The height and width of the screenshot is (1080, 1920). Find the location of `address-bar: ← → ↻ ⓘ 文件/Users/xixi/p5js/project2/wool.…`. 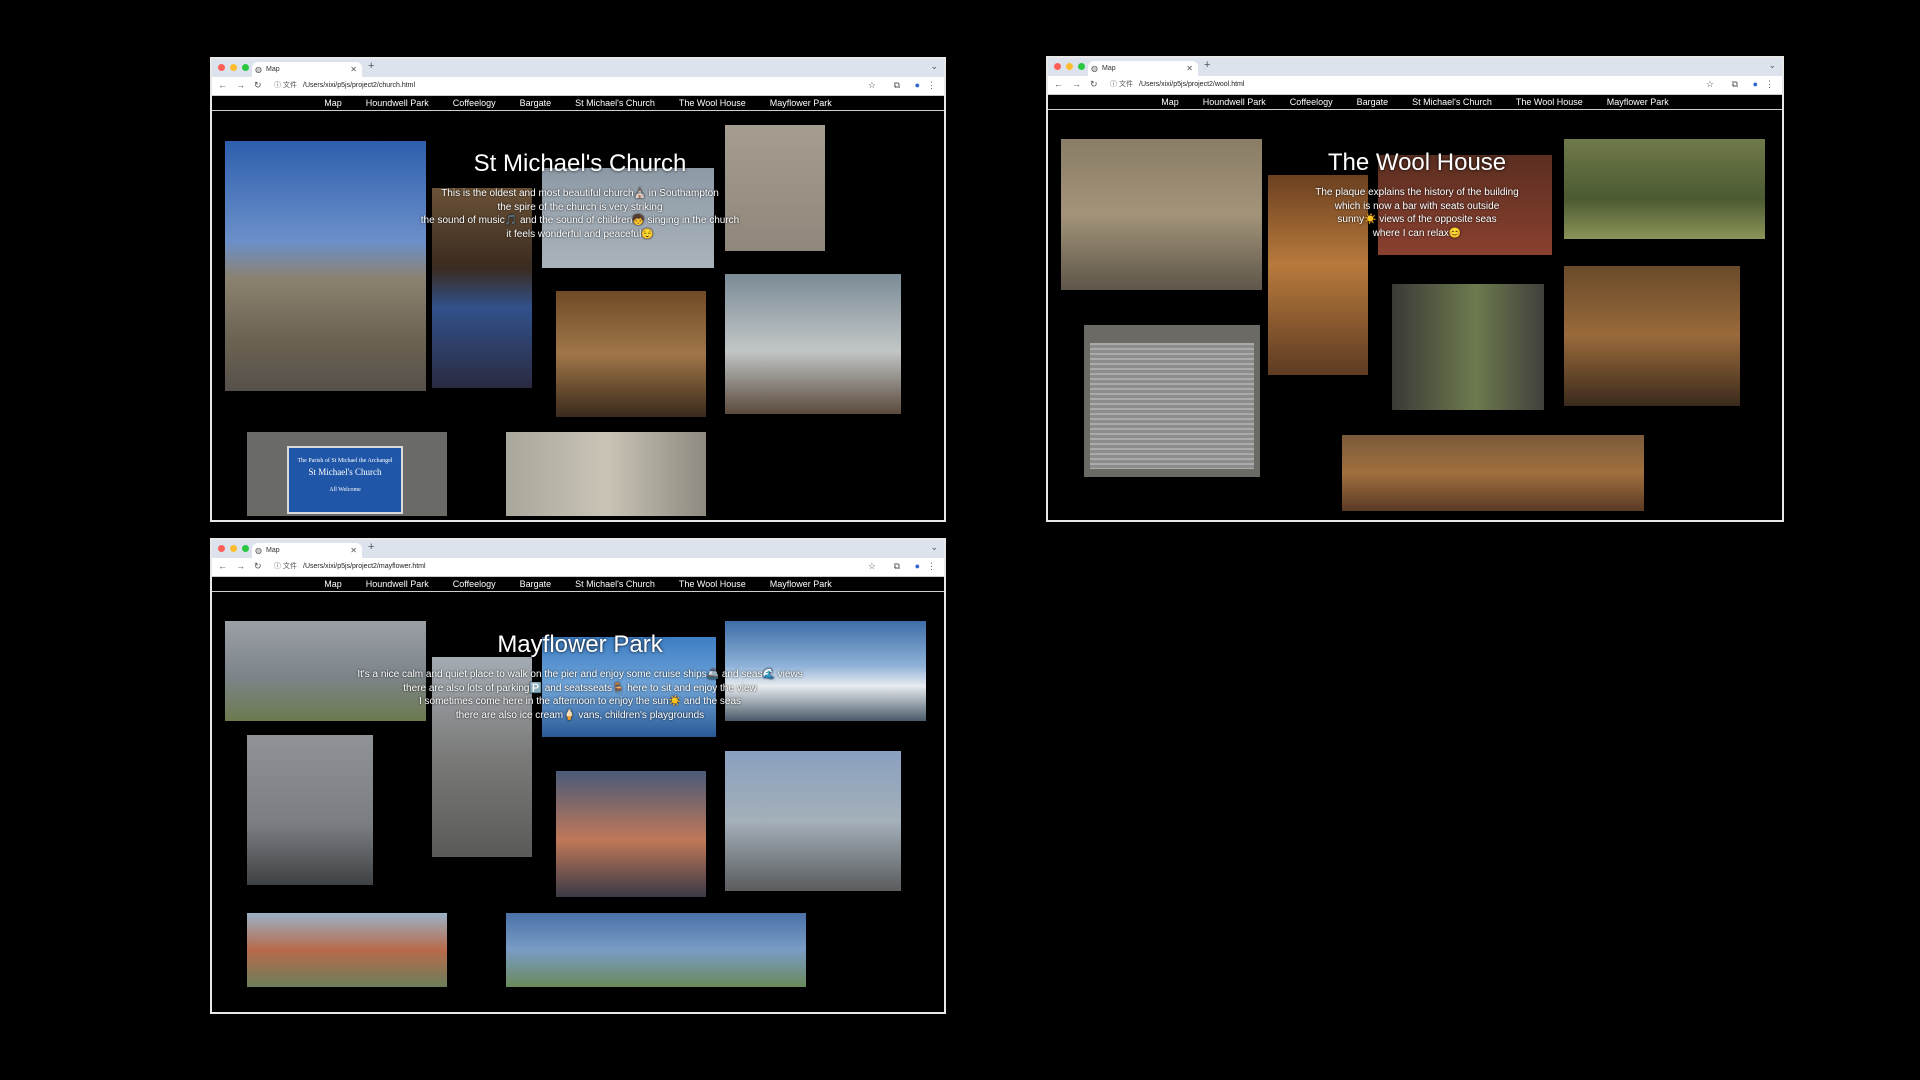

address-bar: ← → ↻ ⓘ 文件/Users/xixi/p5js/project2/wool.… is located at coordinates (1415, 85).